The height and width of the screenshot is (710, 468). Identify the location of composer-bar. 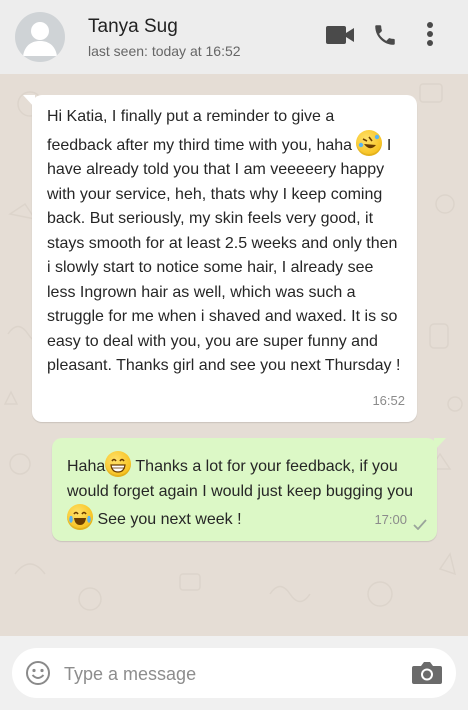
(234, 673).